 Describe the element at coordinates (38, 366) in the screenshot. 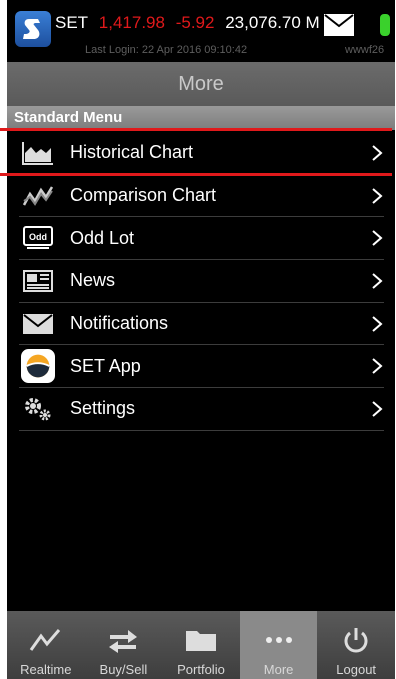

I see `set-app-icon` at that location.